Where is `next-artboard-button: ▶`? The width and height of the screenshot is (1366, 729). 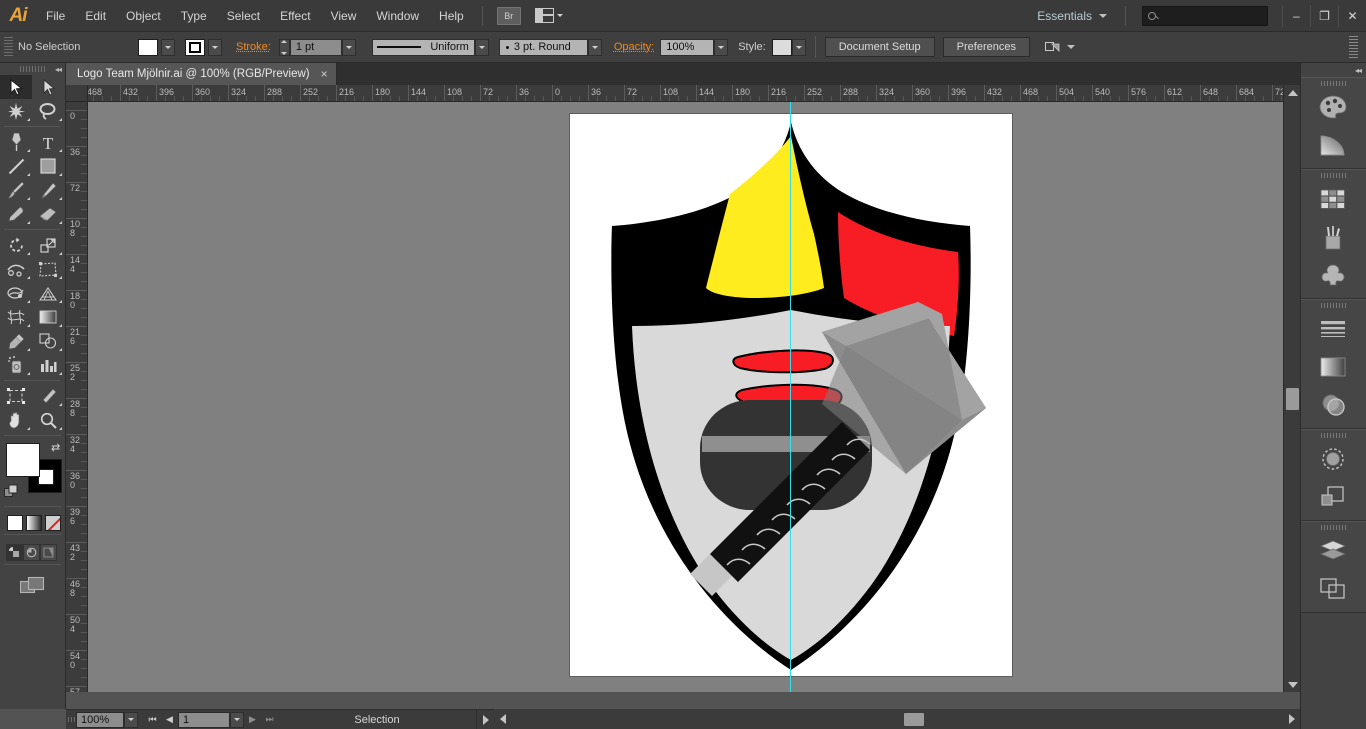 next-artboard-button: ▶ is located at coordinates (252, 719).